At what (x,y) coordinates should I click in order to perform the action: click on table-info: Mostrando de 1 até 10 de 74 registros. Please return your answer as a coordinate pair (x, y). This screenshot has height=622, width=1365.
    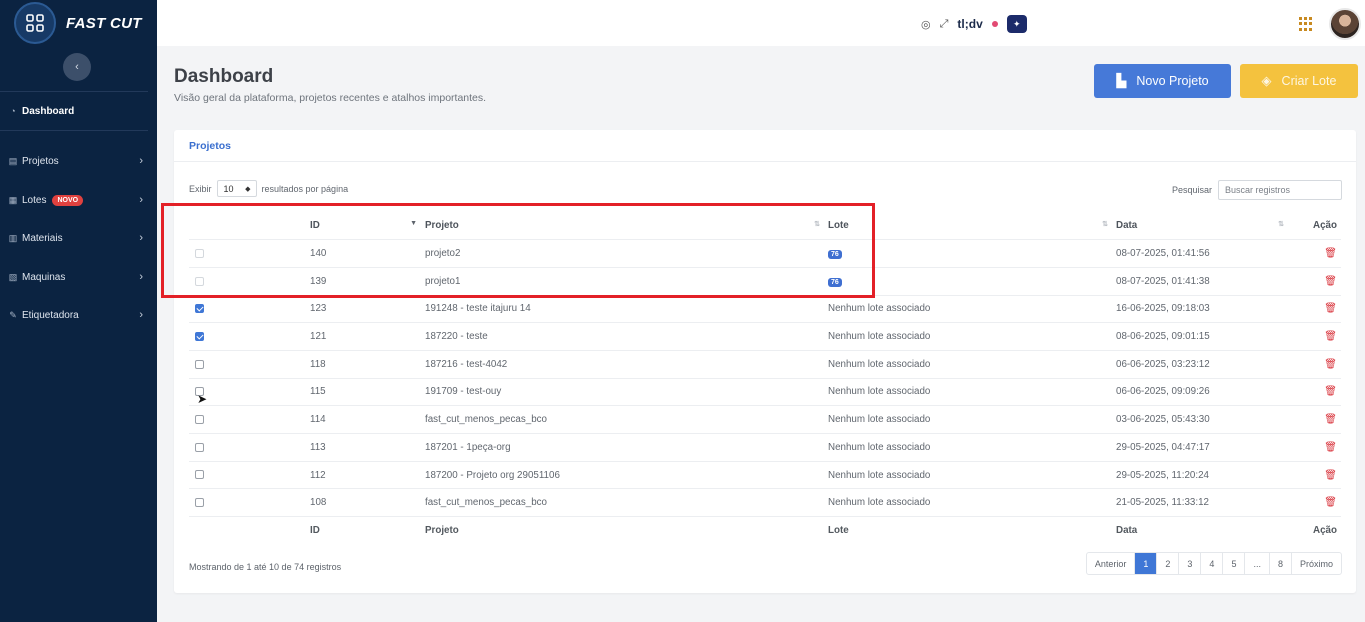
    Looking at the image, I should click on (265, 567).